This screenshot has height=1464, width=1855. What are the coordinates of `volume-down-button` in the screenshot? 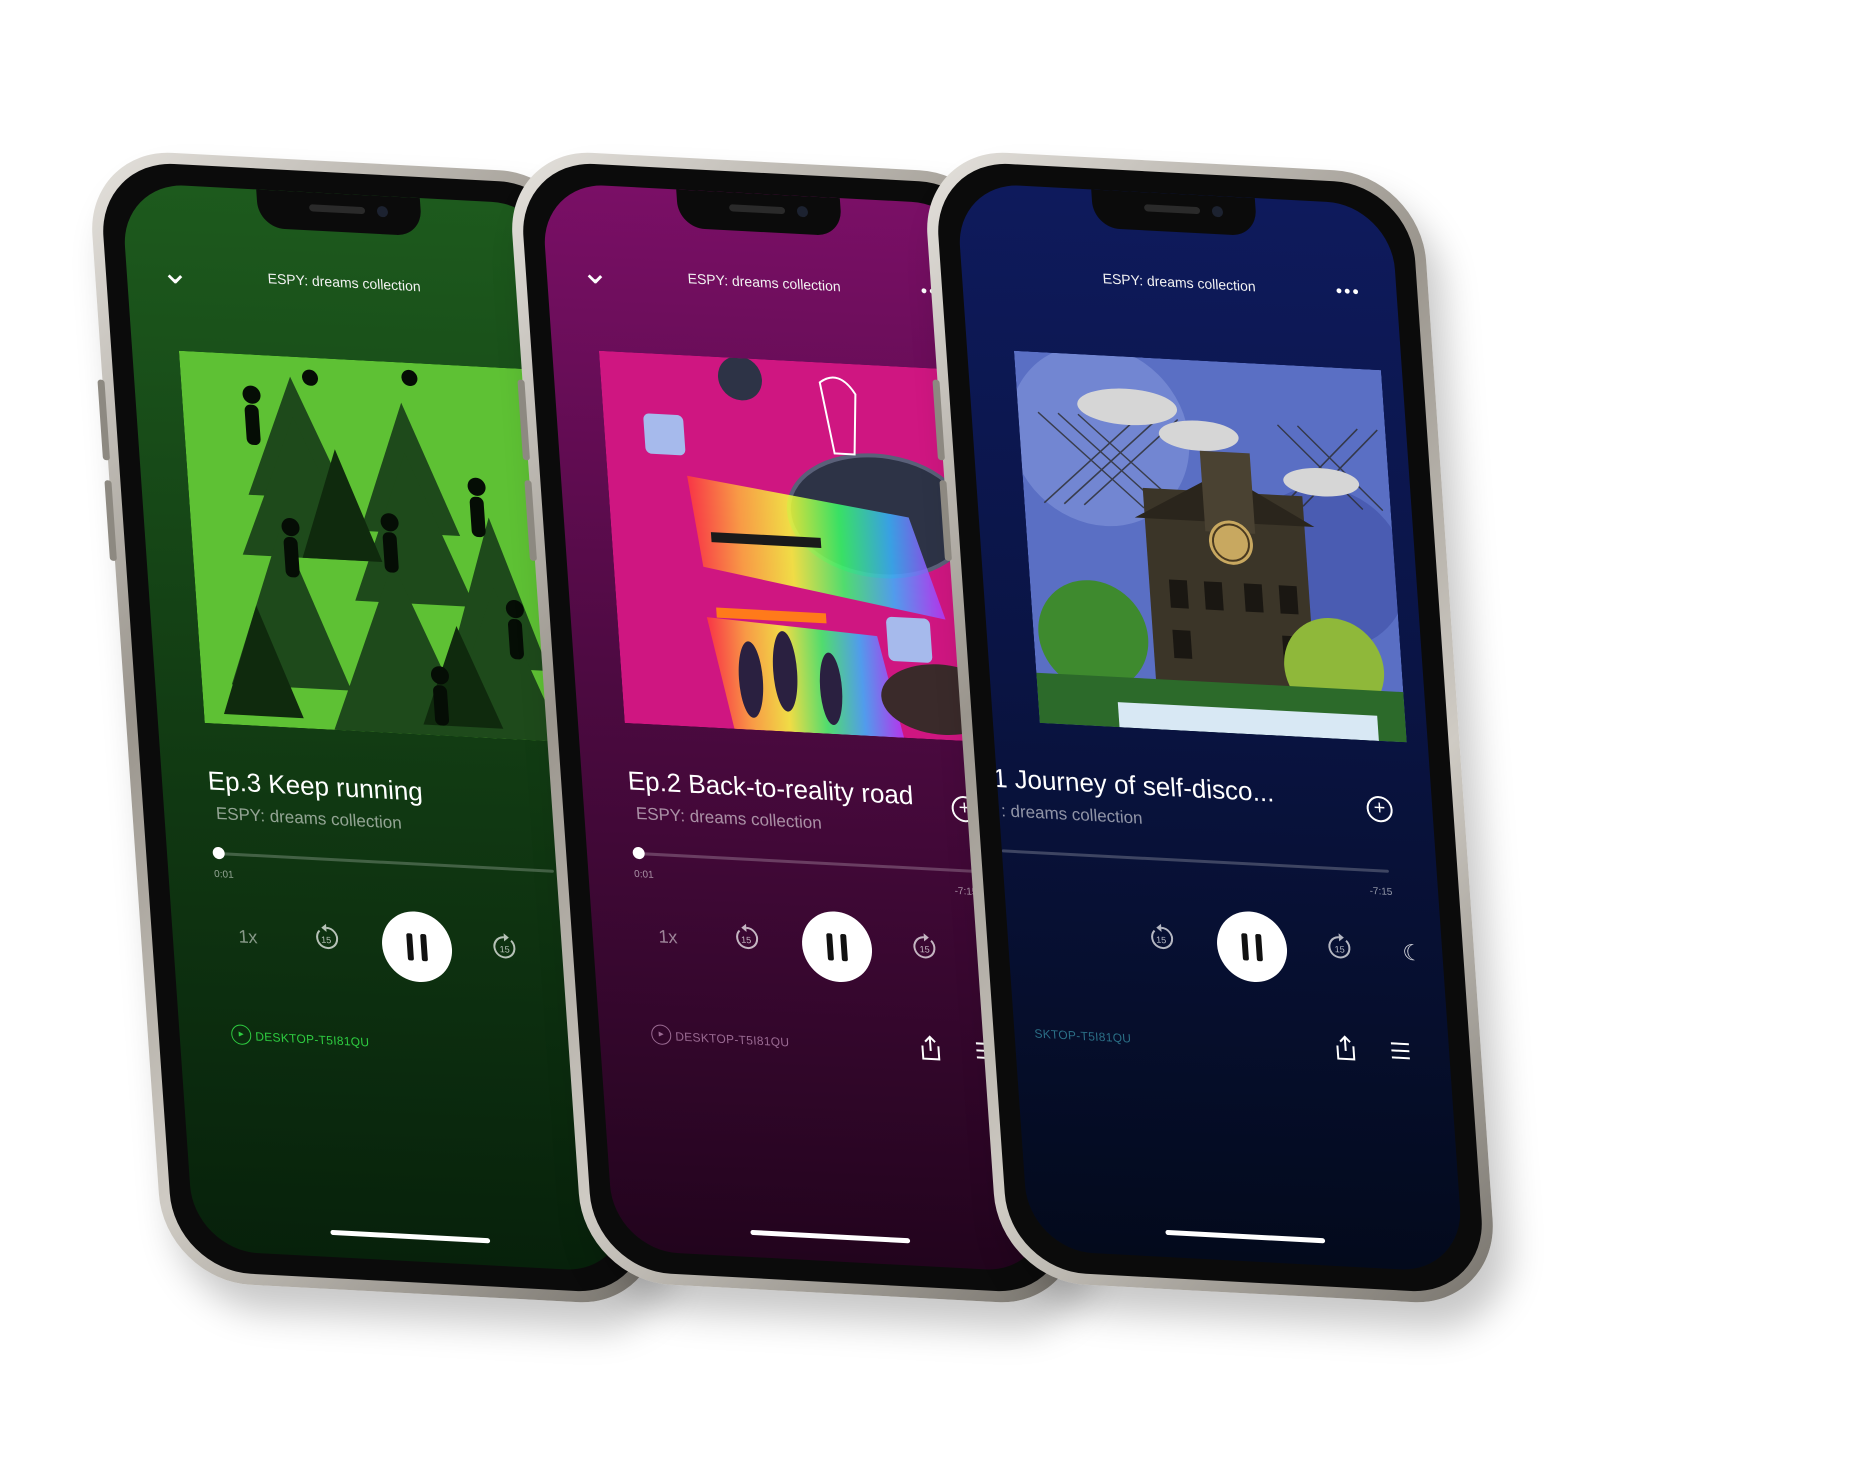 It's located at (110, 520).